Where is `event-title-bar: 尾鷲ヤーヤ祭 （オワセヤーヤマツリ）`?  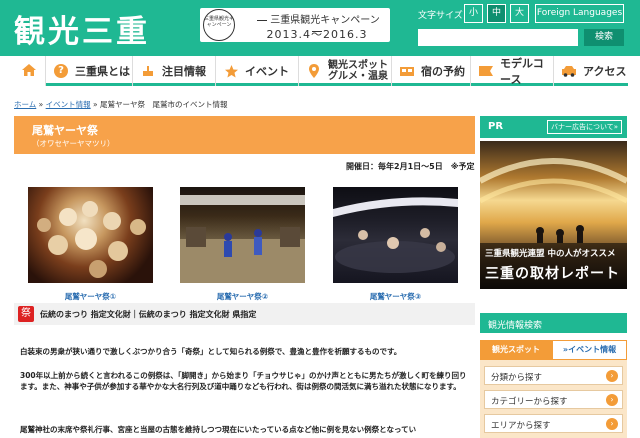
event-title-bar: 尾鷲ヤーヤ祭 （オワセヤーヤマツリ） is located at coordinates (244, 135).